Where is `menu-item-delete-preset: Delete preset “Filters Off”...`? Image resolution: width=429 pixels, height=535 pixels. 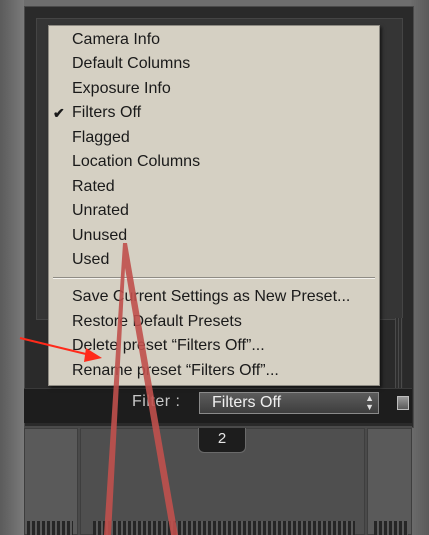
menu-item-delete-preset: Delete preset “Filters Off”... is located at coordinates (214, 346).